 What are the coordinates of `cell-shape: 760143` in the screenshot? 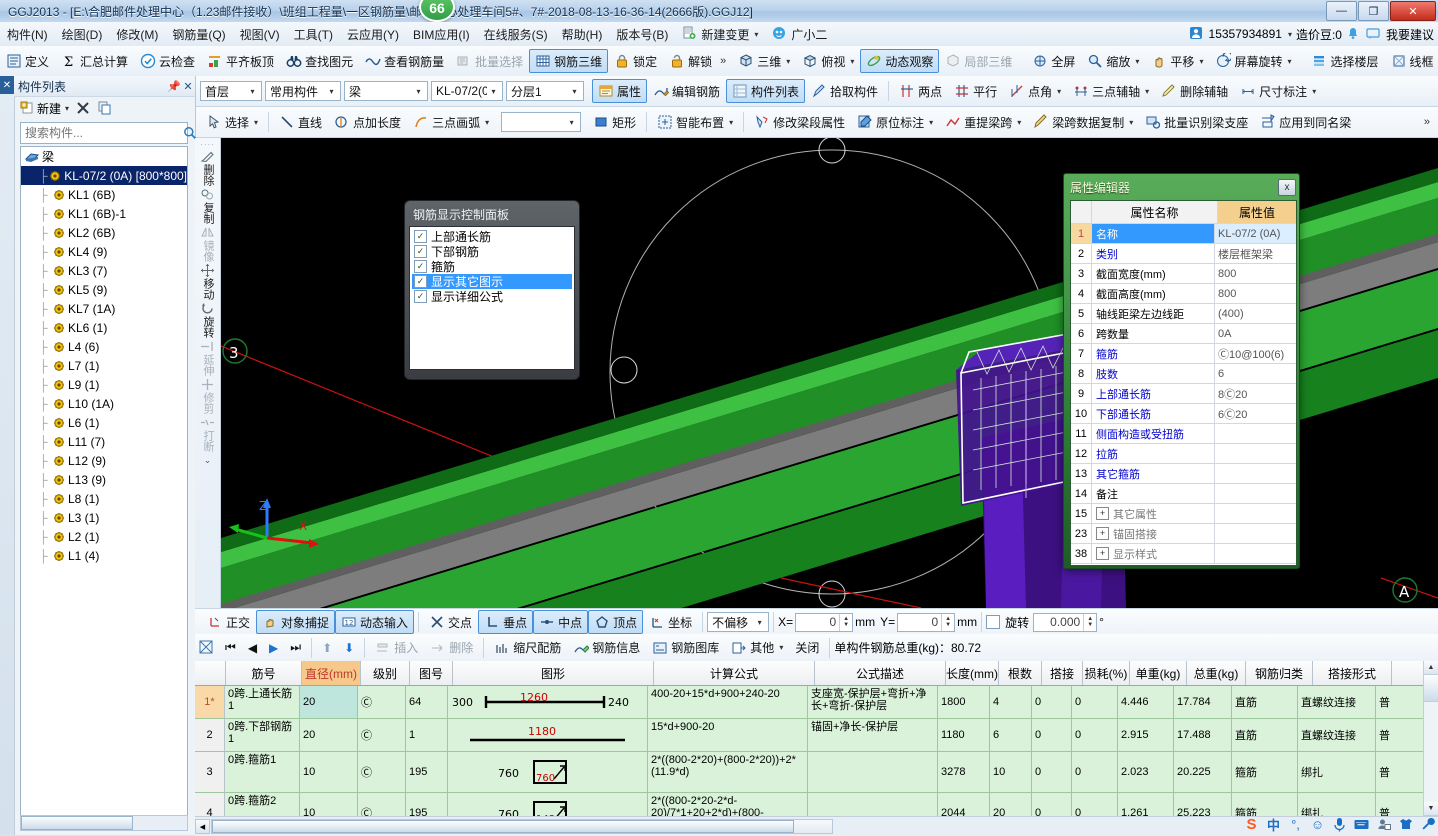 It's located at (548, 804).